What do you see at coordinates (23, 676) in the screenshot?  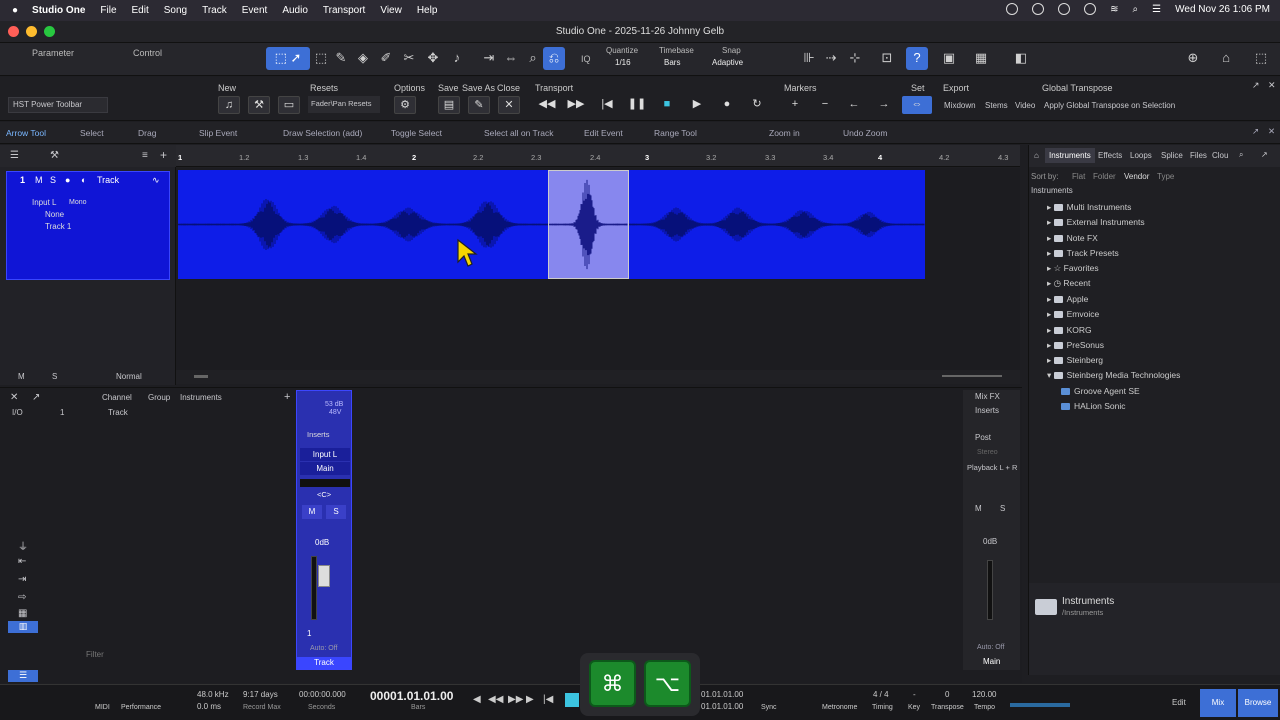 I see `list-view-icon: ☰` at bounding box center [23, 676].